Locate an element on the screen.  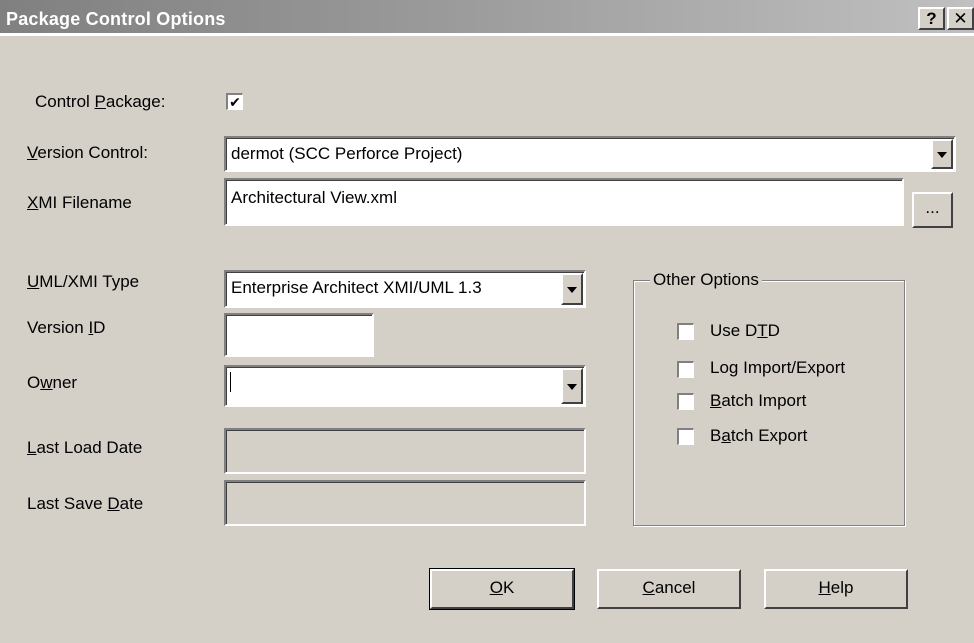
xmi-filename-label: XMI Filename is located at coordinates (79, 202).